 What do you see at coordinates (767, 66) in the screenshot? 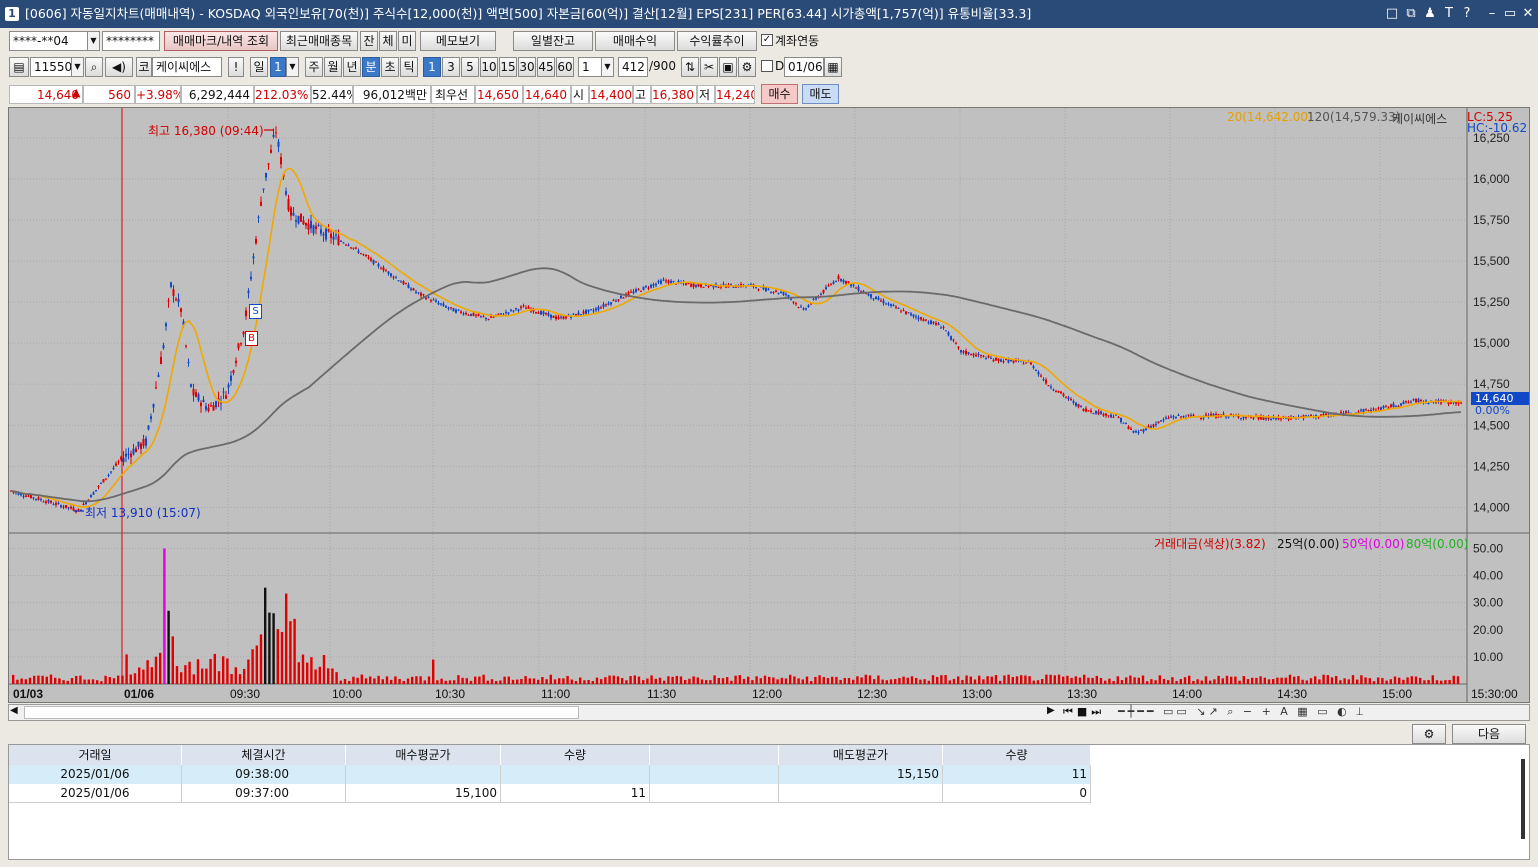
I see `date-checkbox` at bounding box center [767, 66].